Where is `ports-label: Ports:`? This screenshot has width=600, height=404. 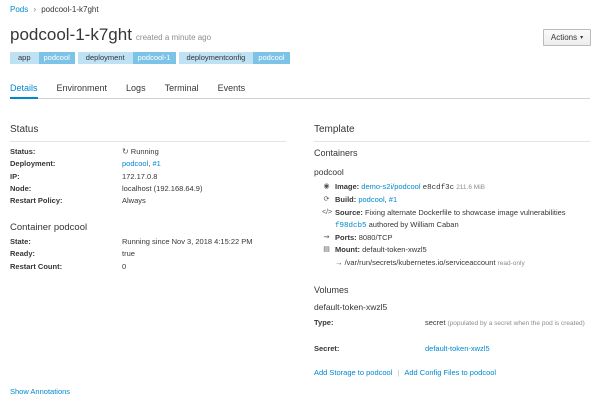
ports-label: Ports: is located at coordinates (346, 238).